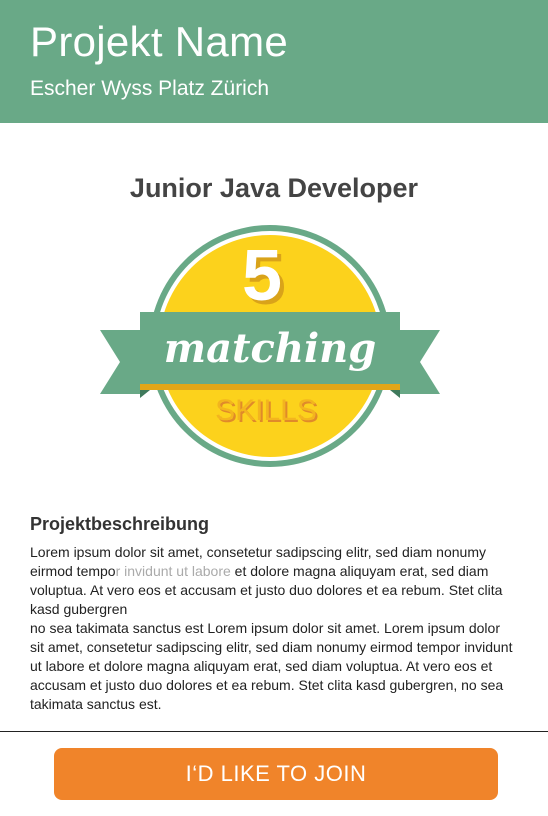  What do you see at coordinates (173, 571) in the screenshot?
I see `description-text-faded: r invidunt ut labore` at bounding box center [173, 571].